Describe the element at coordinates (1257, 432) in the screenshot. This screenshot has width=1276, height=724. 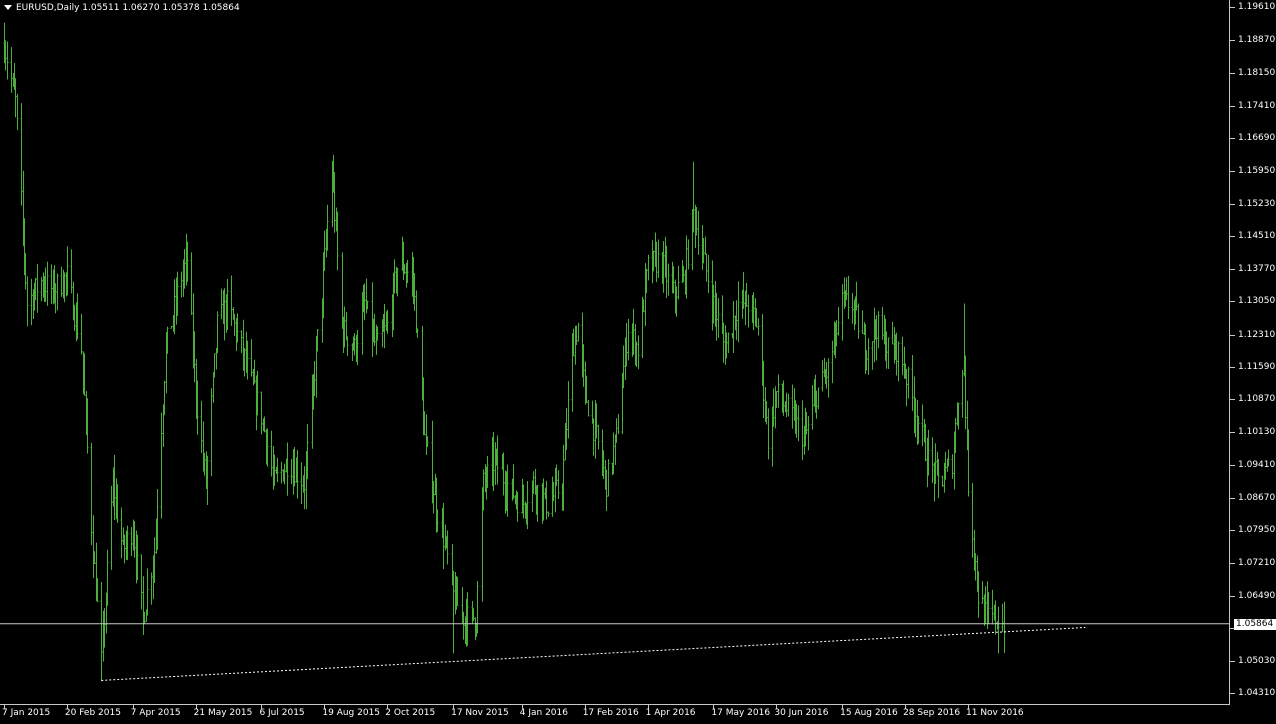
I see `price-axis-label: 1.10130` at that location.